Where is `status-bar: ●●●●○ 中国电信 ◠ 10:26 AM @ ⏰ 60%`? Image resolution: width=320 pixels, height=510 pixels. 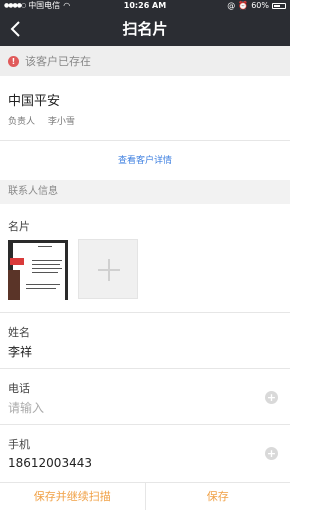
status-bar: ●●●●○ 中国电信 ◠ 10:26 AM @ ⏰ 60% is located at coordinates (145, 6).